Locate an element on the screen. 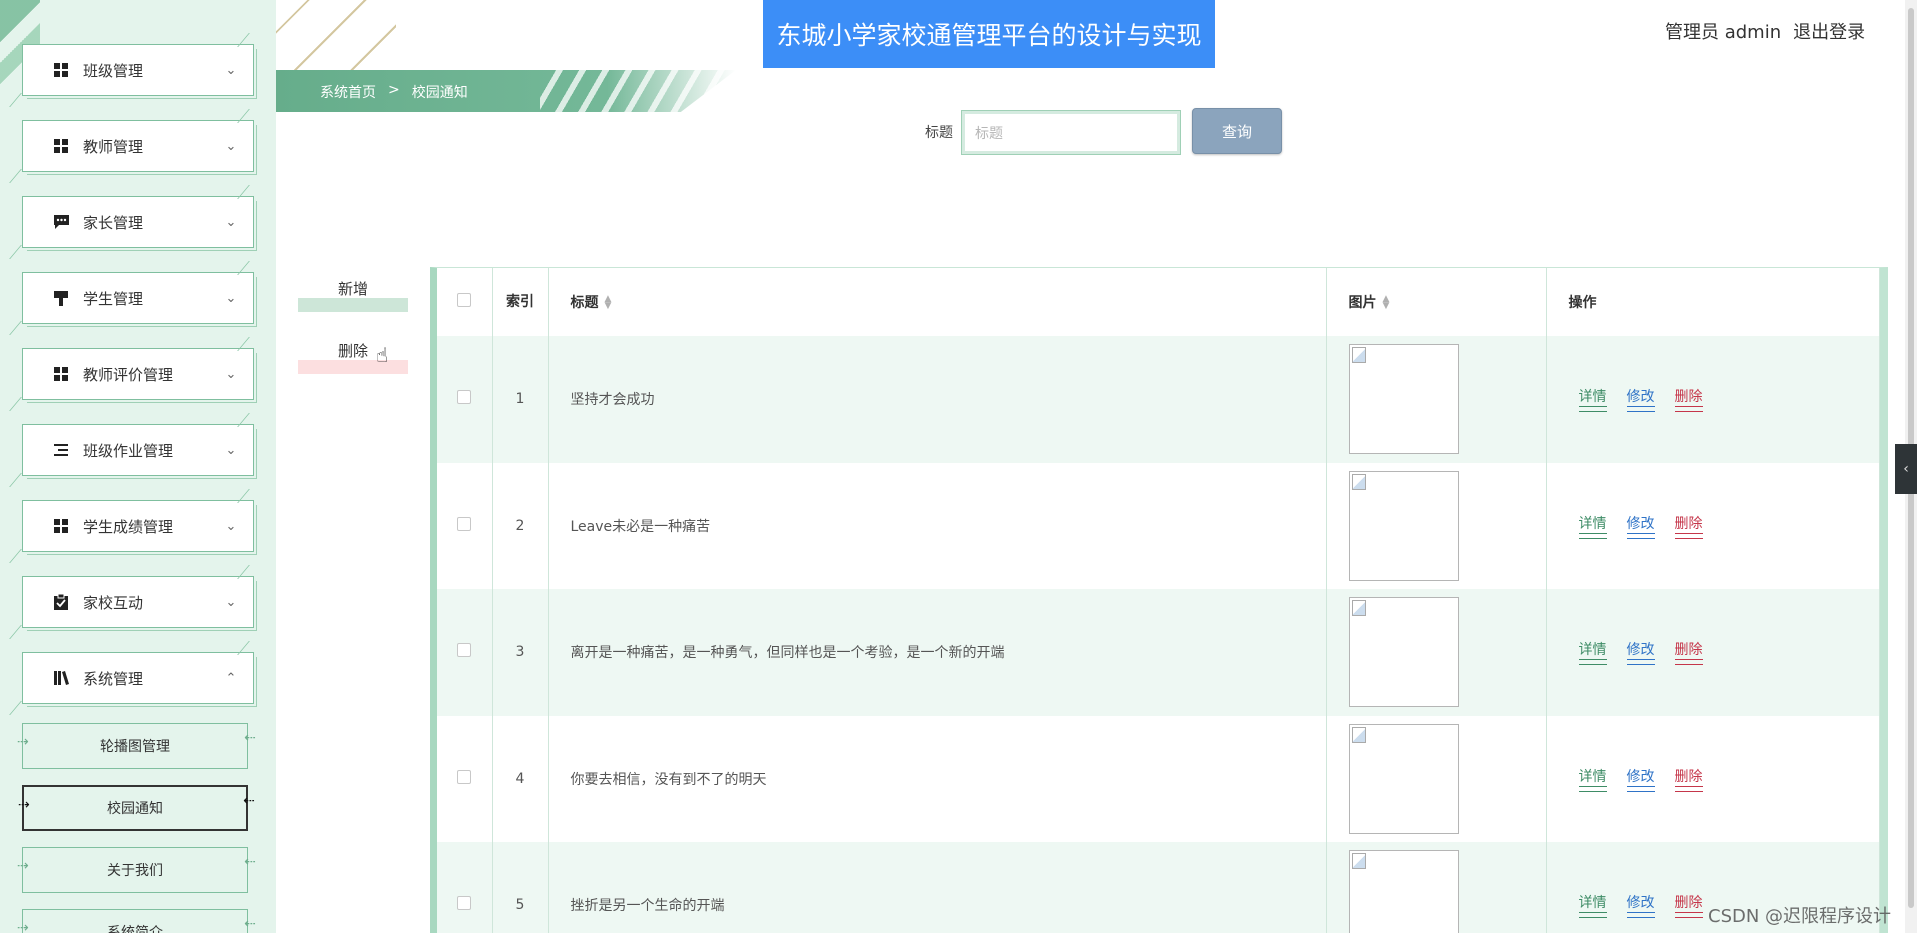 The height and width of the screenshot is (933, 1917). add-button: 新增 is located at coordinates (353, 294).